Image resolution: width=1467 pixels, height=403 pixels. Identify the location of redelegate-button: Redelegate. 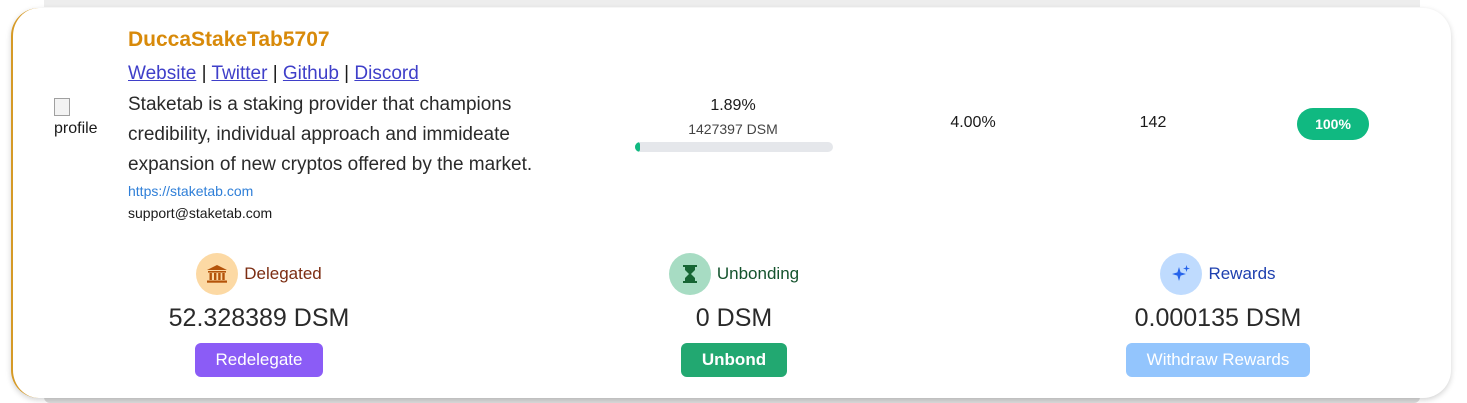
(259, 360).